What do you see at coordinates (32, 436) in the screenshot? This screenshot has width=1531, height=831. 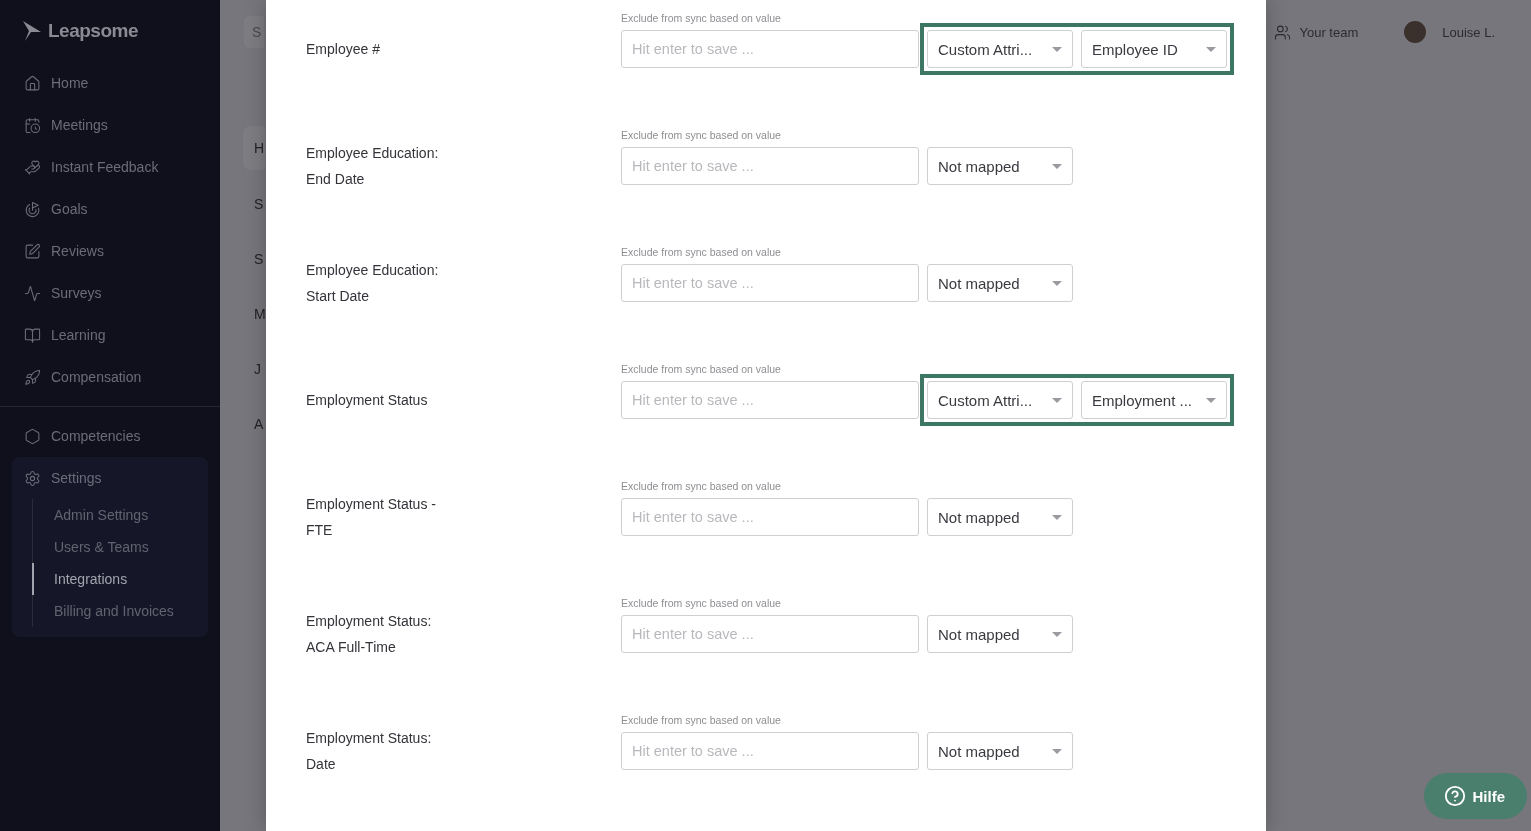 I see `hexagon-icon` at bounding box center [32, 436].